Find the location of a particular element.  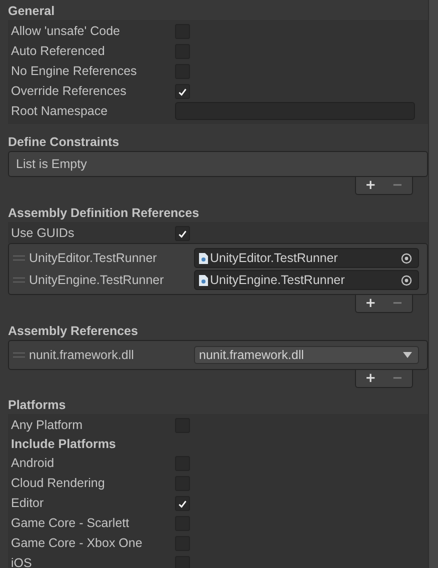

field-label: Override References is located at coordinates (69, 91).